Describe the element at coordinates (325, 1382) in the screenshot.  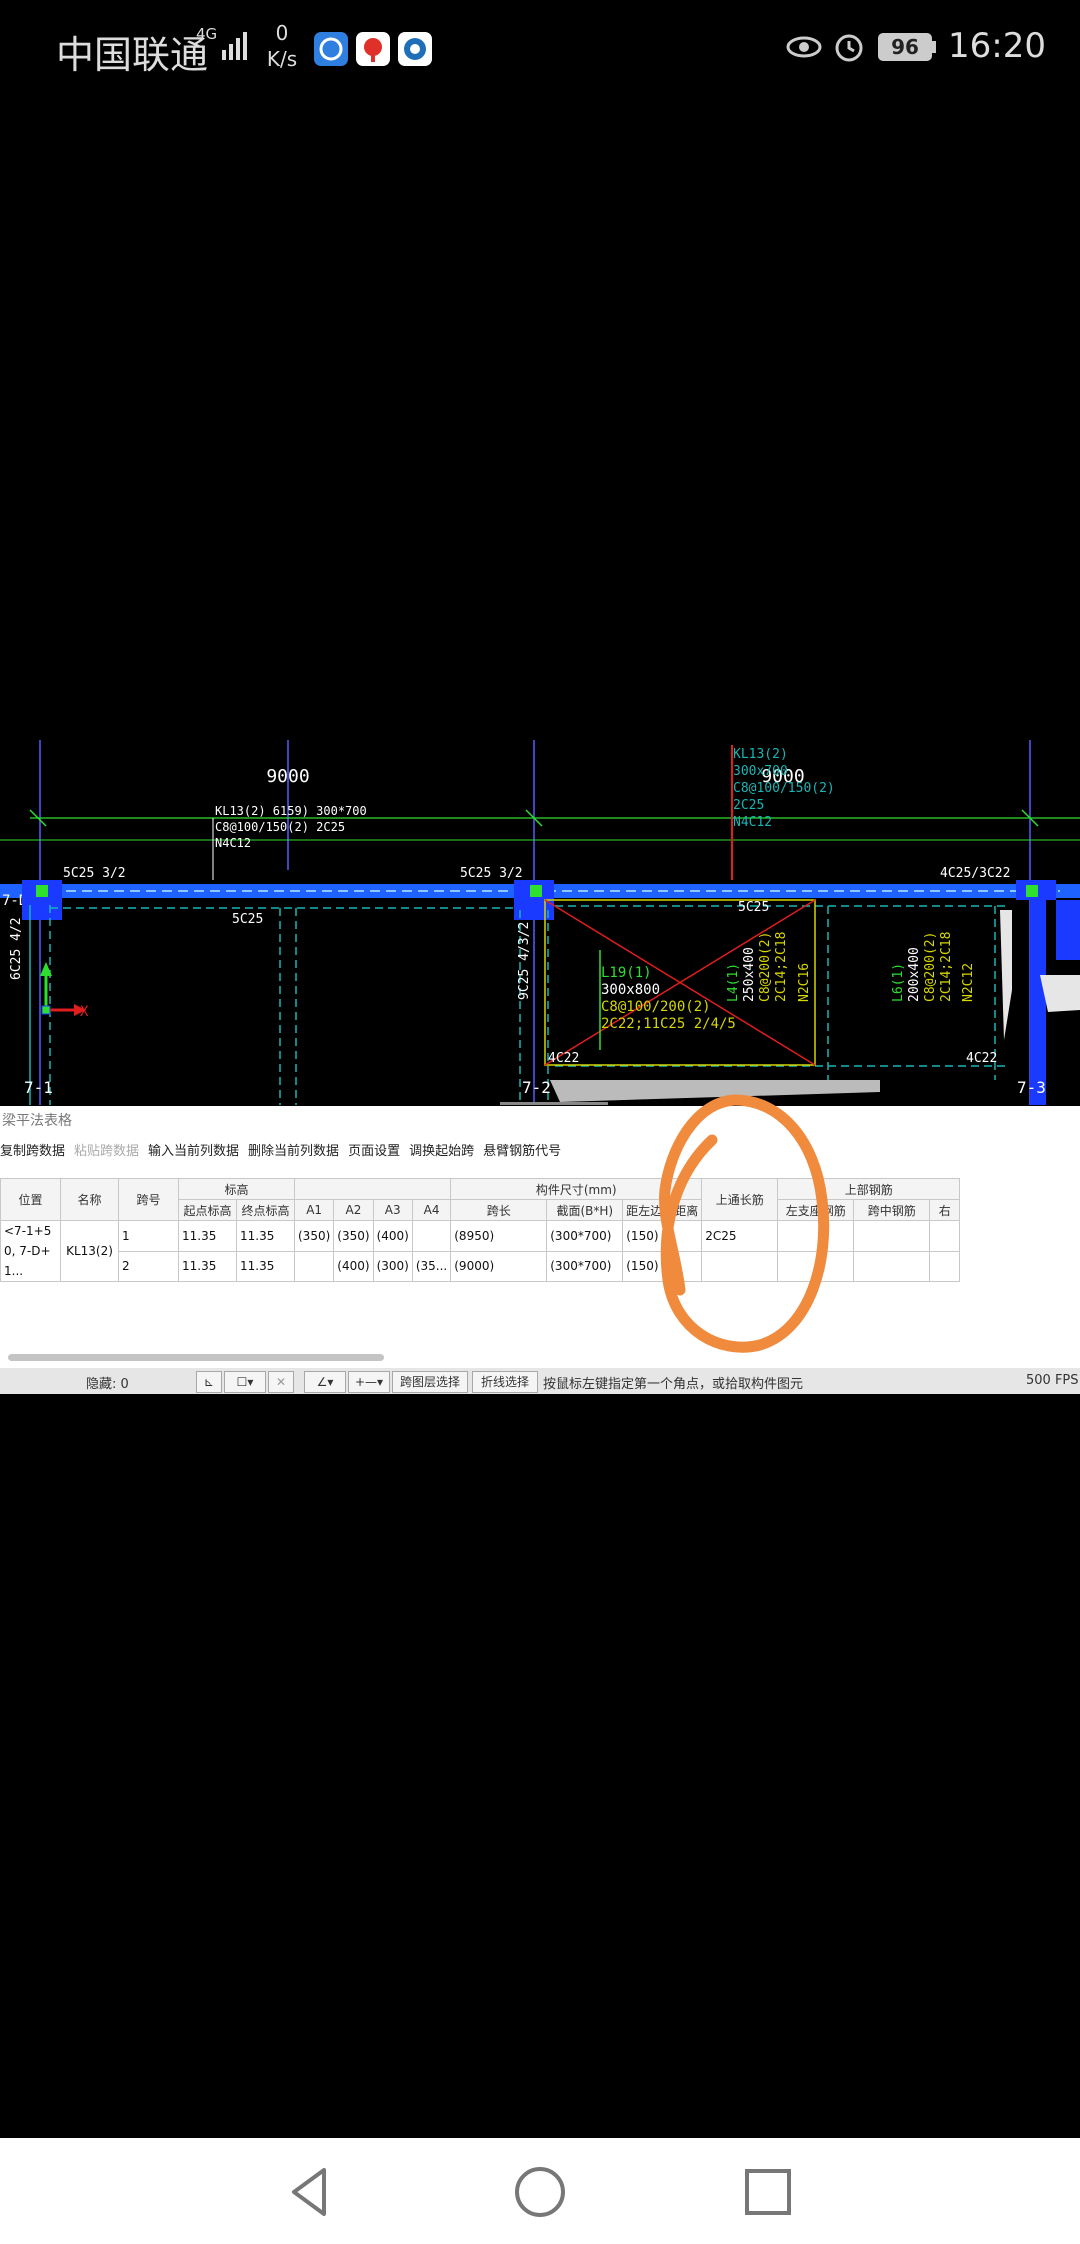
I see `angle-tool-icon: ∠▾` at that location.